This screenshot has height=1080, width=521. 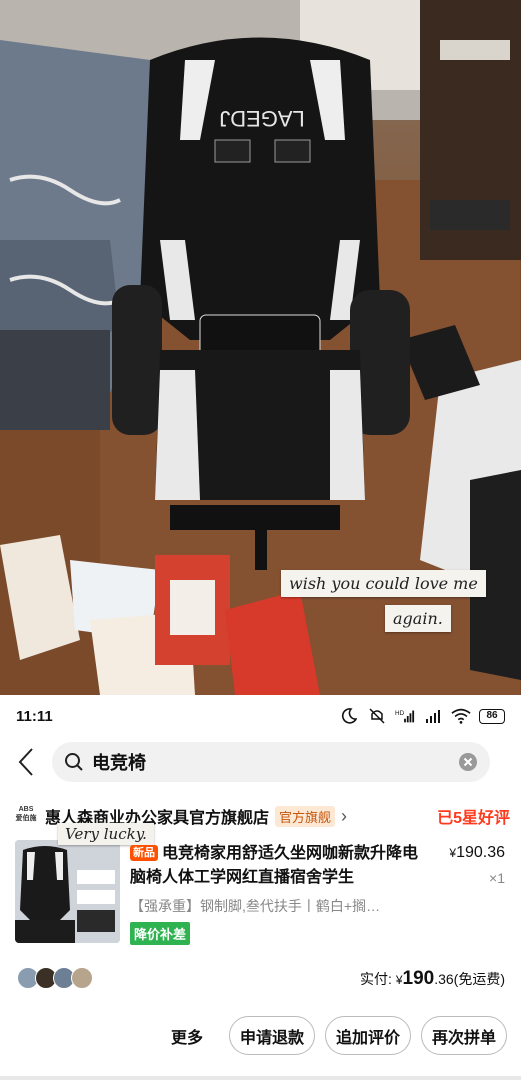 I want to click on chair-brand-text: LAGEDJ, so click(x=262, y=118).